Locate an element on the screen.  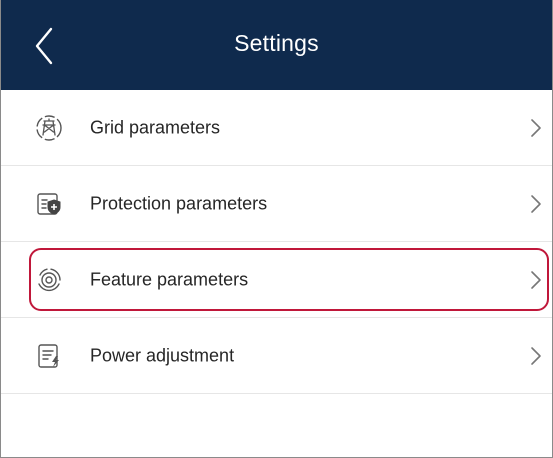
page-title: Settings is located at coordinates (276, 43).